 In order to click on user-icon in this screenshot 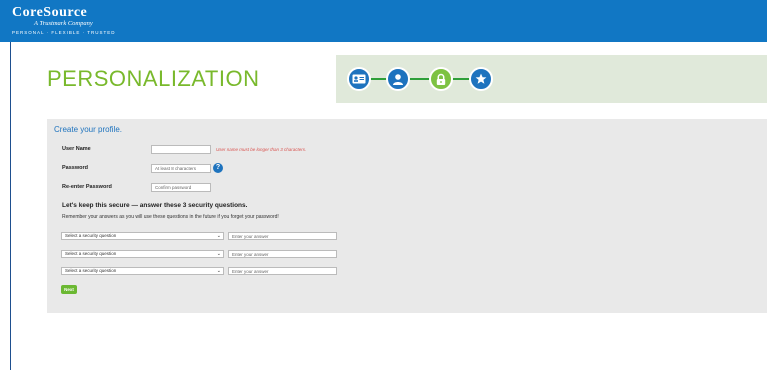, I will do `click(398, 79)`.